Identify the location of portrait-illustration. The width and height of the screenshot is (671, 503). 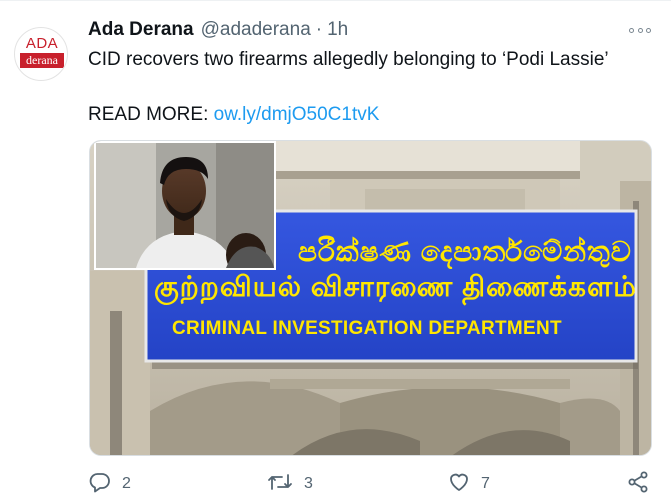
(185, 205).